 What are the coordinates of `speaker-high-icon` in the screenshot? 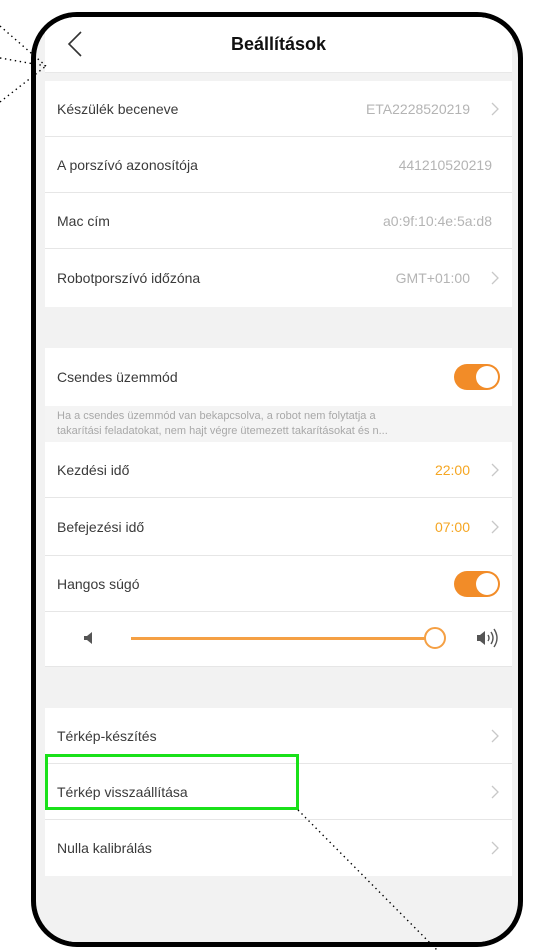 It's located at (487, 638).